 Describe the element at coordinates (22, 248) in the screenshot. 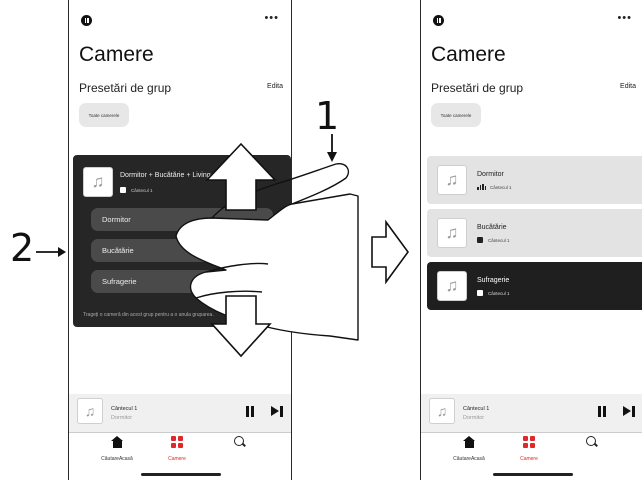

I see `callout-number-2: 2` at that location.